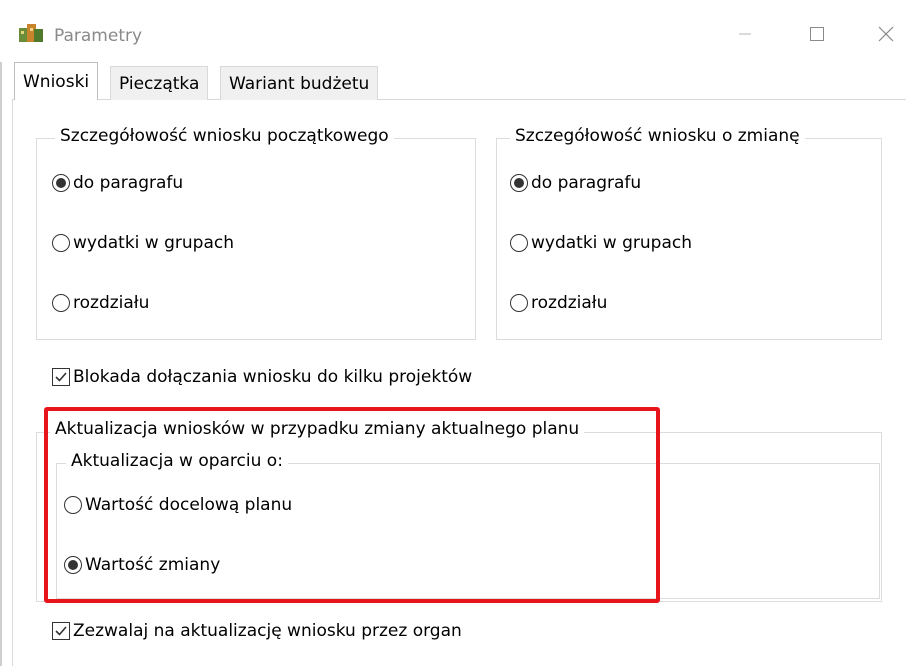  I want to click on initial-option-chapter: rozdziału, so click(100, 303).